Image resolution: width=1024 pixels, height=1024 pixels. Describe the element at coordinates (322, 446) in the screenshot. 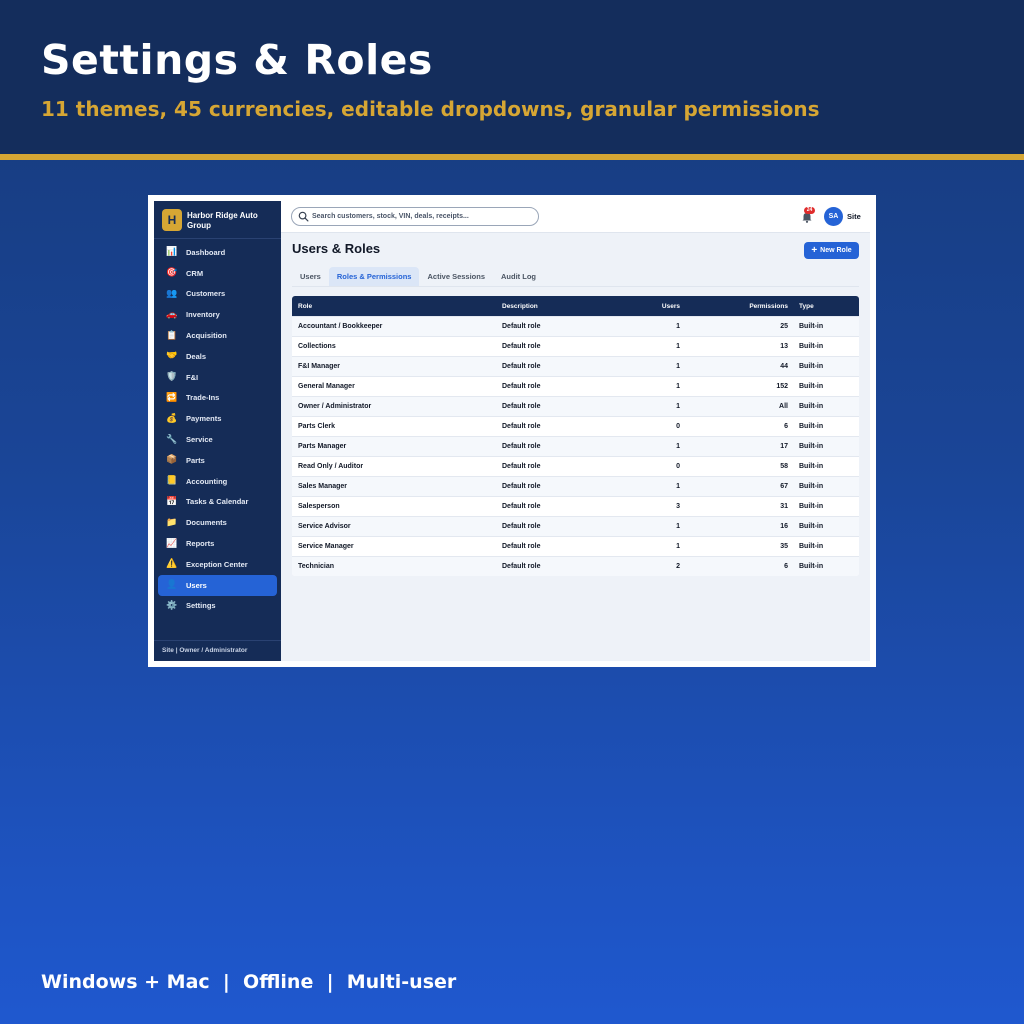

I see `cell-role: Parts Manager` at that location.